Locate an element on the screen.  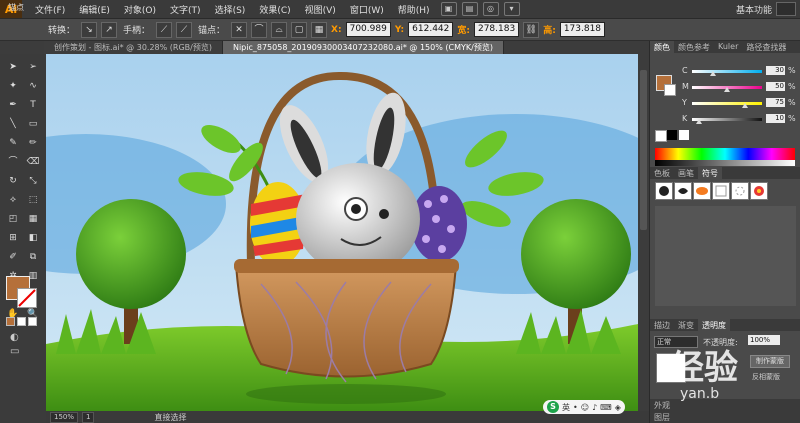
draw-mode-icon: ◐ is located at coordinates (14, 337).